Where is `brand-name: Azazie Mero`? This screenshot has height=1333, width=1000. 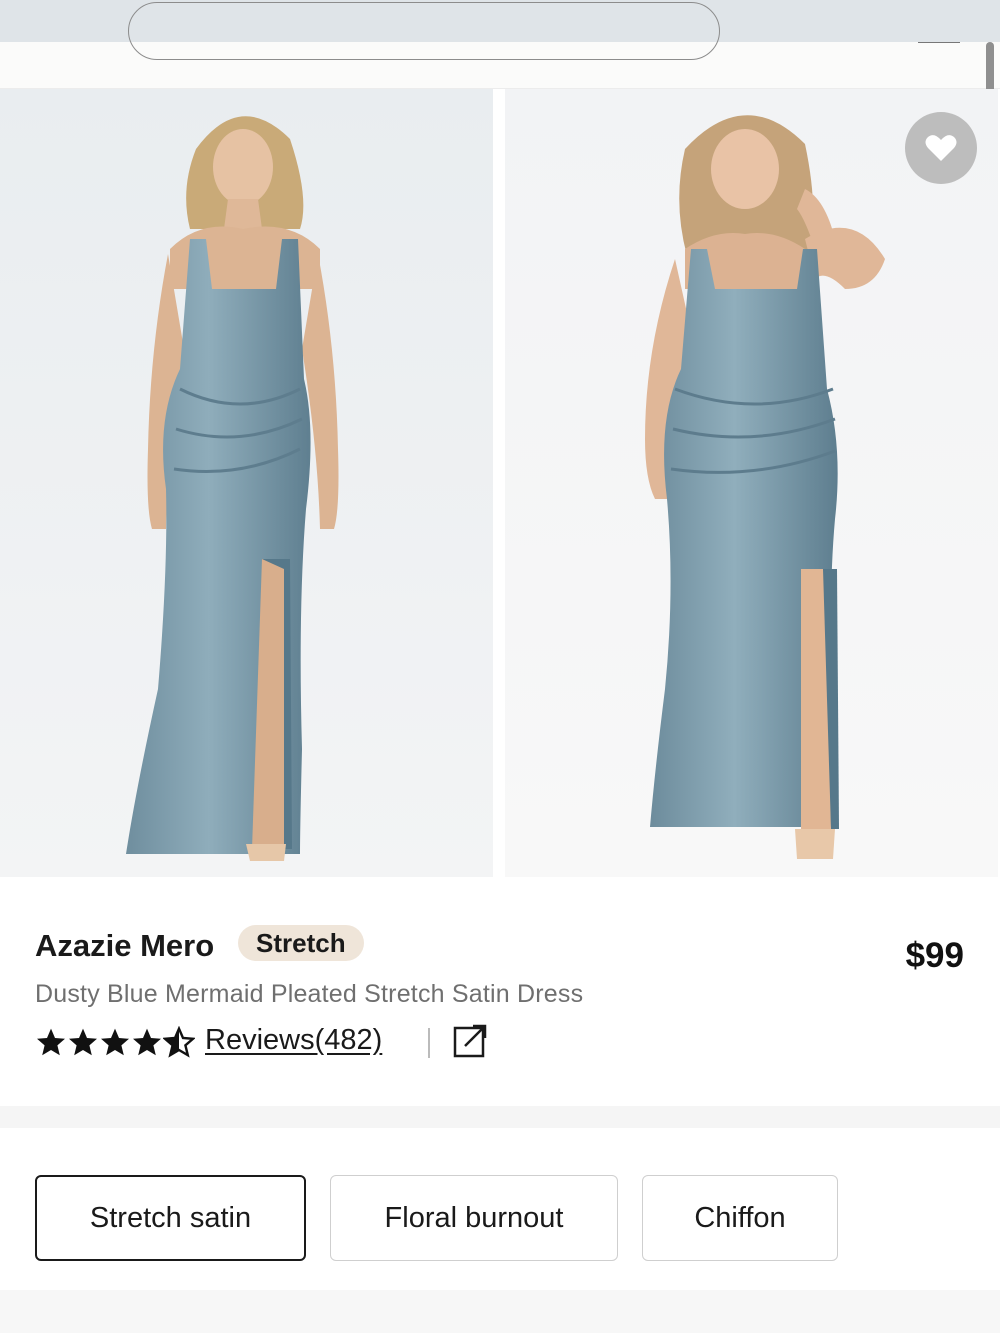 brand-name: Azazie Mero is located at coordinates (125, 945).